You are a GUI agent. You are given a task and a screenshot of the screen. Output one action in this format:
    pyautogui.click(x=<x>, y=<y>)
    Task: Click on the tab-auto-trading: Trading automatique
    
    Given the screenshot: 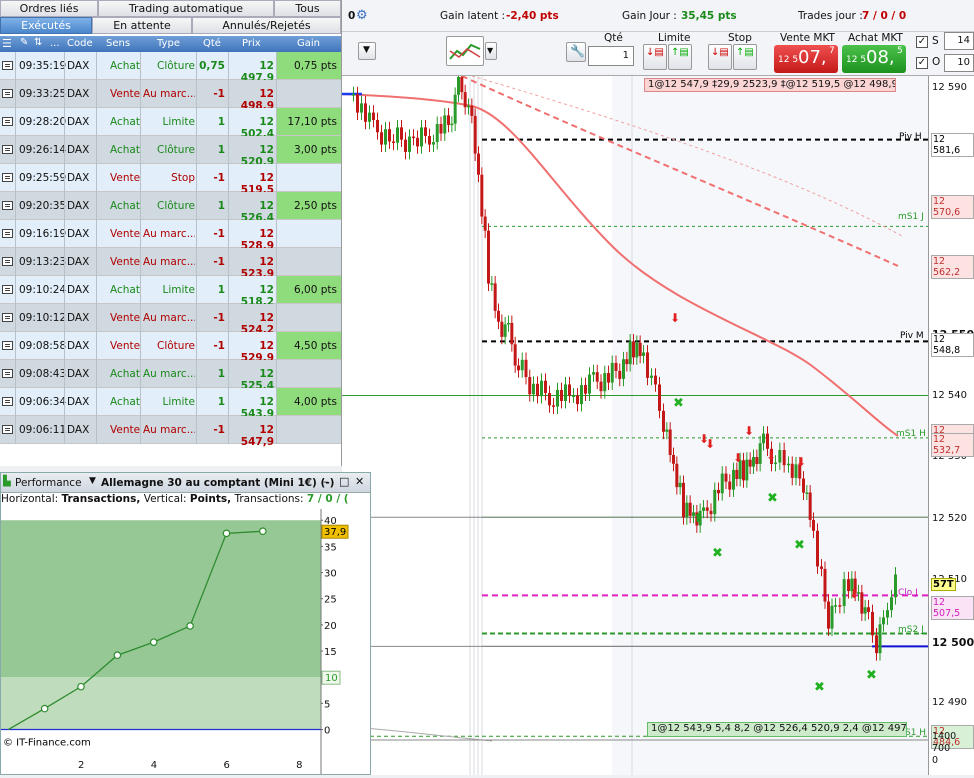 What is the action you would take?
    pyautogui.click(x=186, y=8)
    